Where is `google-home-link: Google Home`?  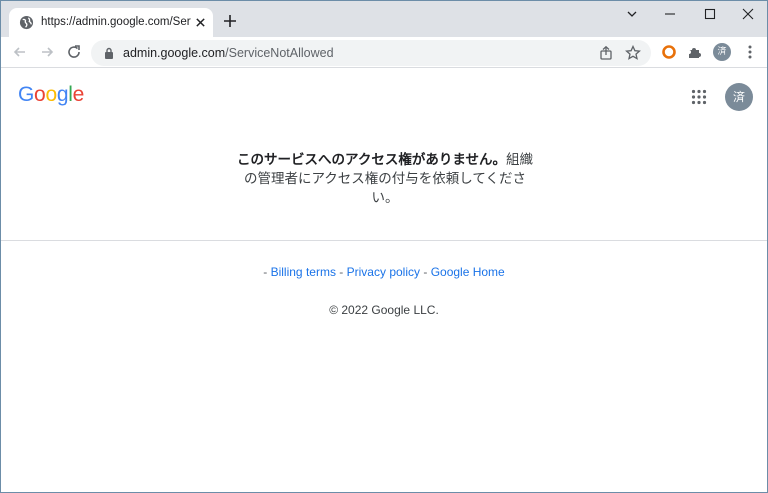 google-home-link: Google Home is located at coordinates (468, 272).